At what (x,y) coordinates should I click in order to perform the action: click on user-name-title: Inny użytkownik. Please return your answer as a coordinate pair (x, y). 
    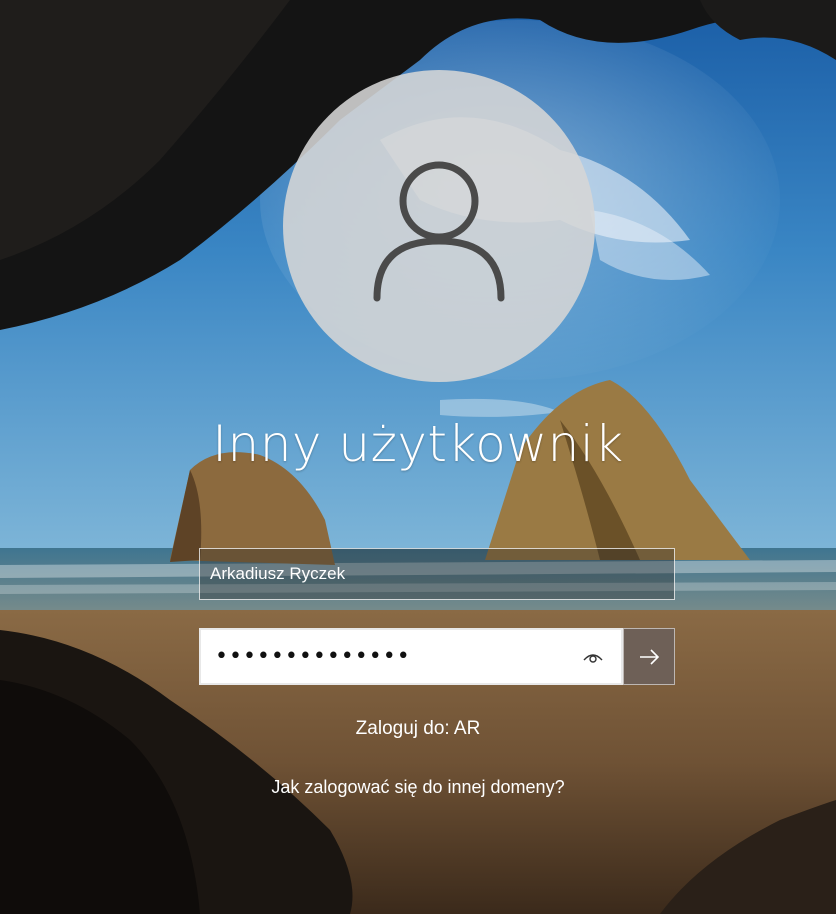
    Looking at the image, I should click on (418, 444).